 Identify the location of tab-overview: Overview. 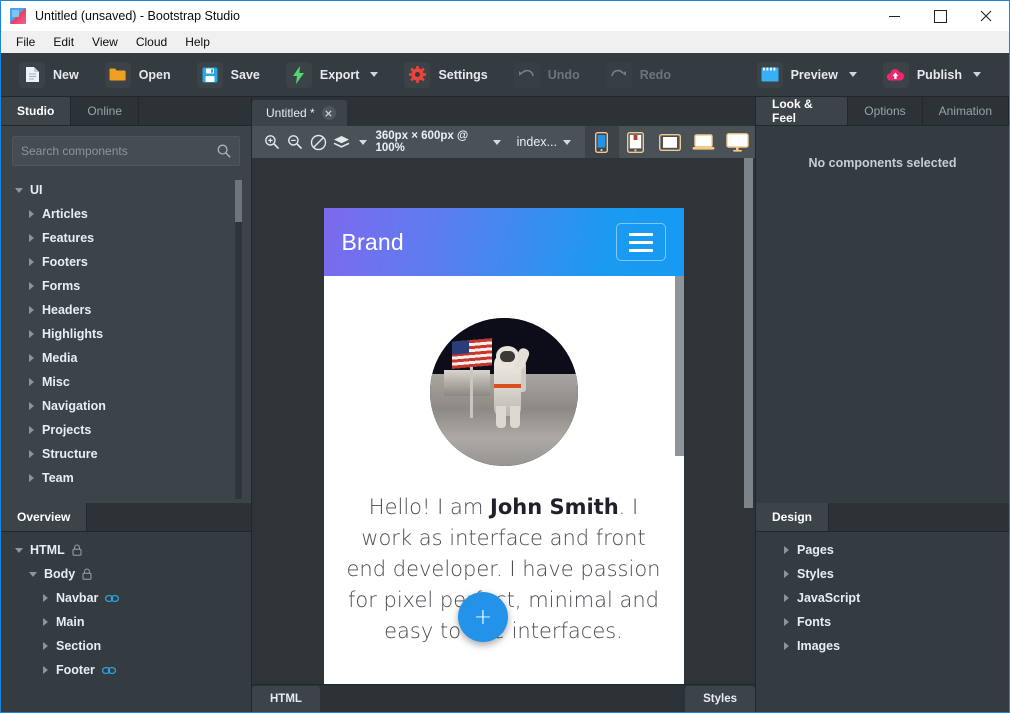
(44, 517).